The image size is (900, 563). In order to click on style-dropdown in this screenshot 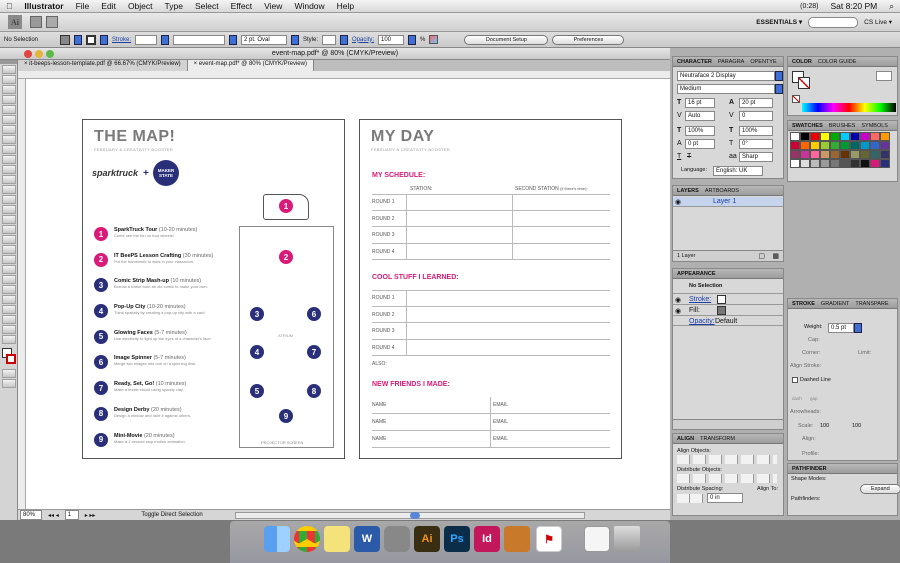, I will do `click(344, 39)`.